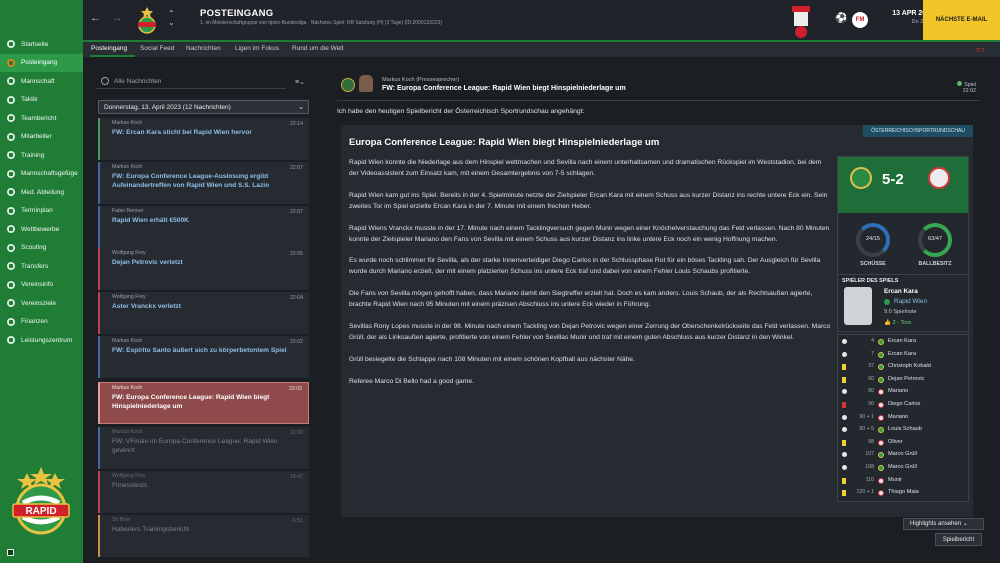 This screenshot has width=1000, height=563. I want to click on tab-social-feed: Social Feed, so click(157, 48).